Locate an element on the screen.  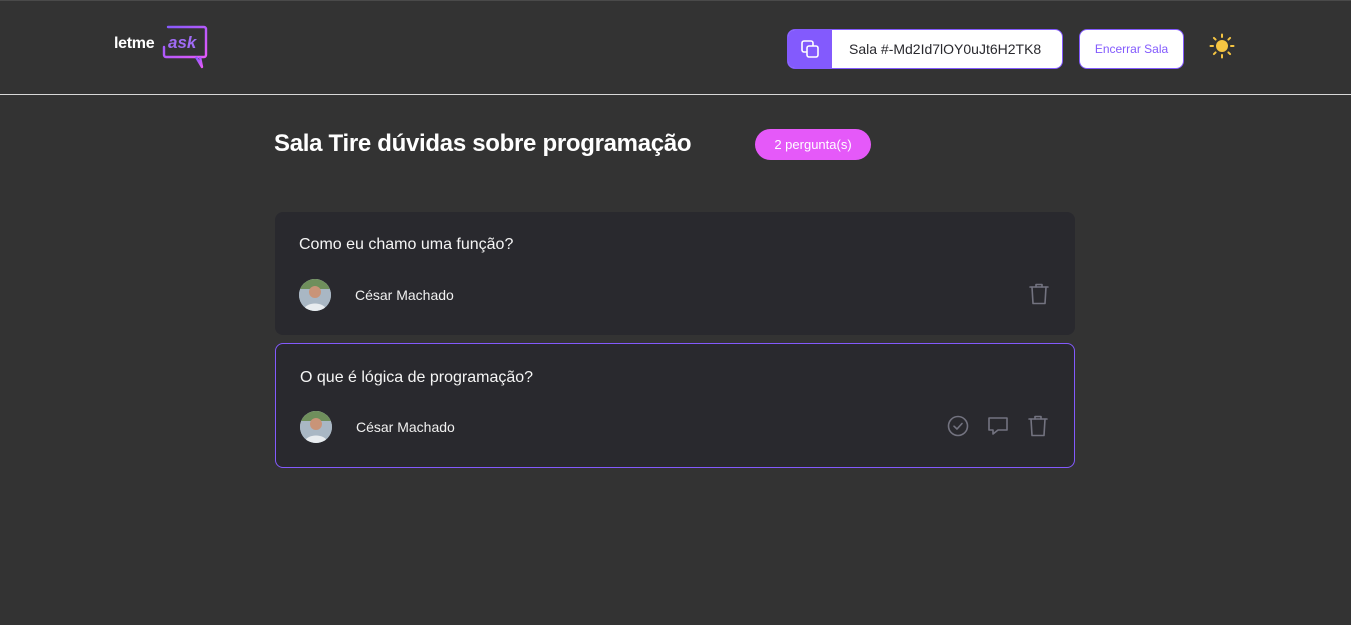
theme-toggle is located at coordinates (1222, 46).